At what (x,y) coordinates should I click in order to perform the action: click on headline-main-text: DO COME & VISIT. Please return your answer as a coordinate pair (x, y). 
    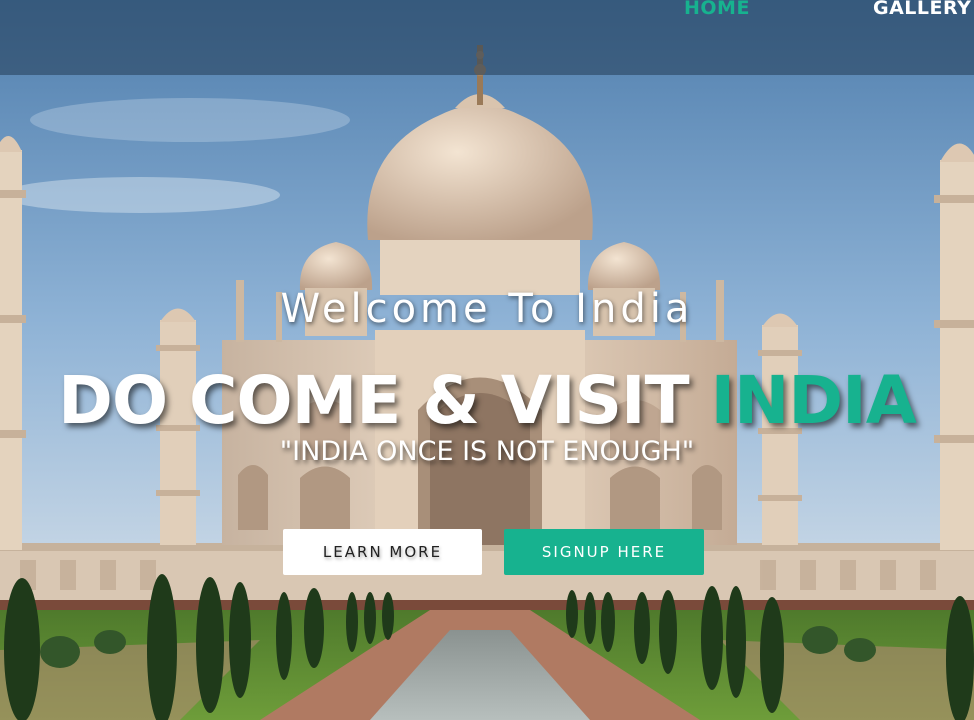
    Looking at the image, I should click on (384, 400).